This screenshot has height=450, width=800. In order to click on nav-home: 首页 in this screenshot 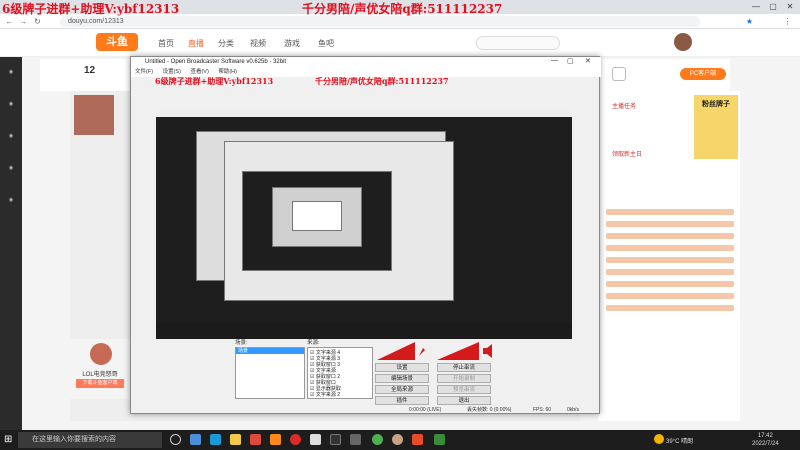, I will do `click(166, 43)`.